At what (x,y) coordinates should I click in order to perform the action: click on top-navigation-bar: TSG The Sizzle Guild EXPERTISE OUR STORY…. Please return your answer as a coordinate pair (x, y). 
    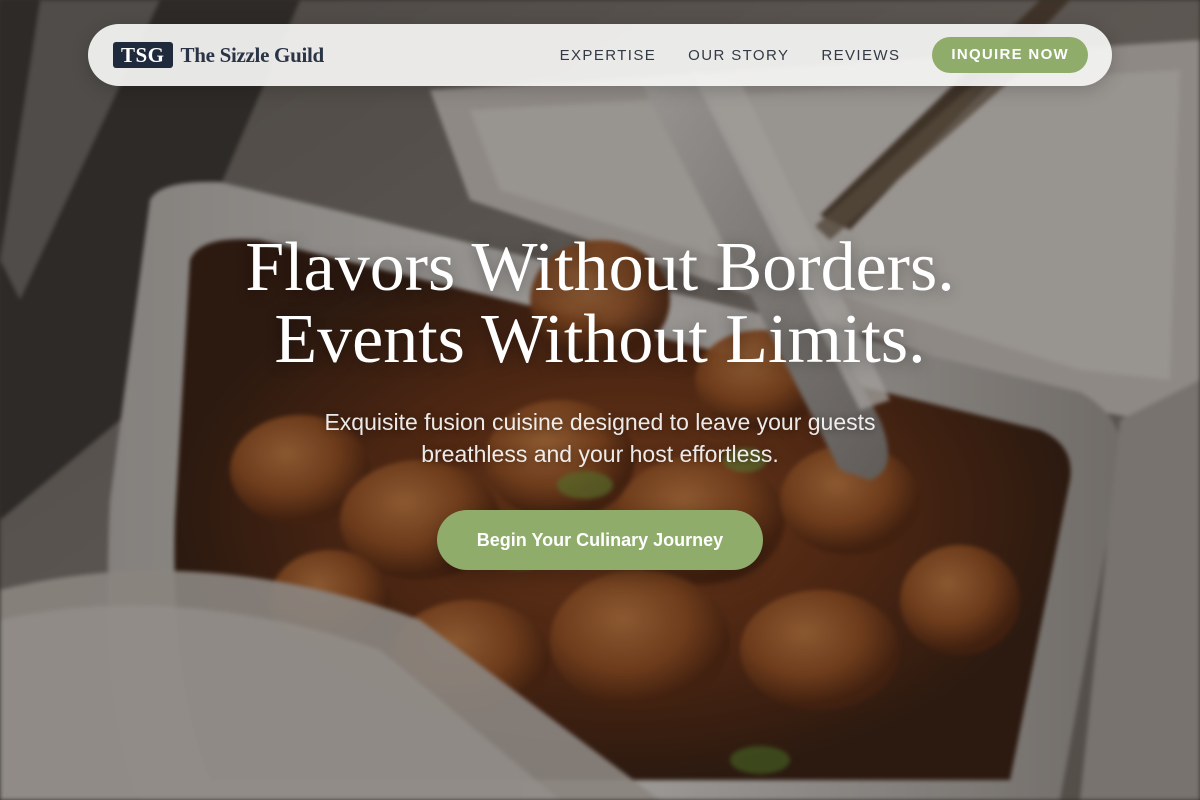
    Looking at the image, I should click on (600, 55).